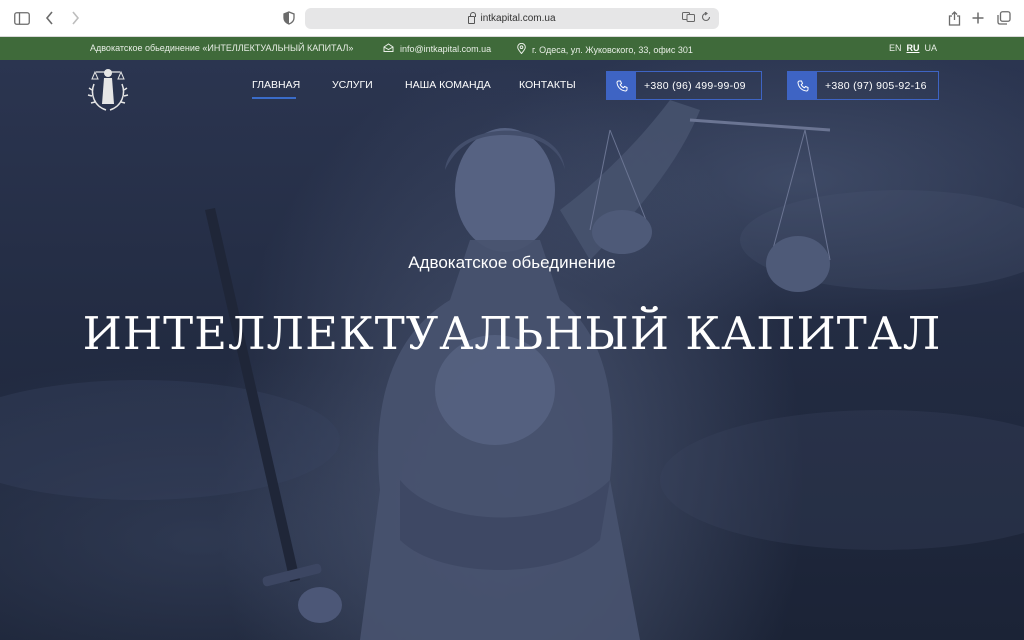 The height and width of the screenshot is (640, 1024). What do you see at coordinates (352, 85) in the screenshot?
I see `nav-services: УСЛУГИ` at bounding box center [352, 85].